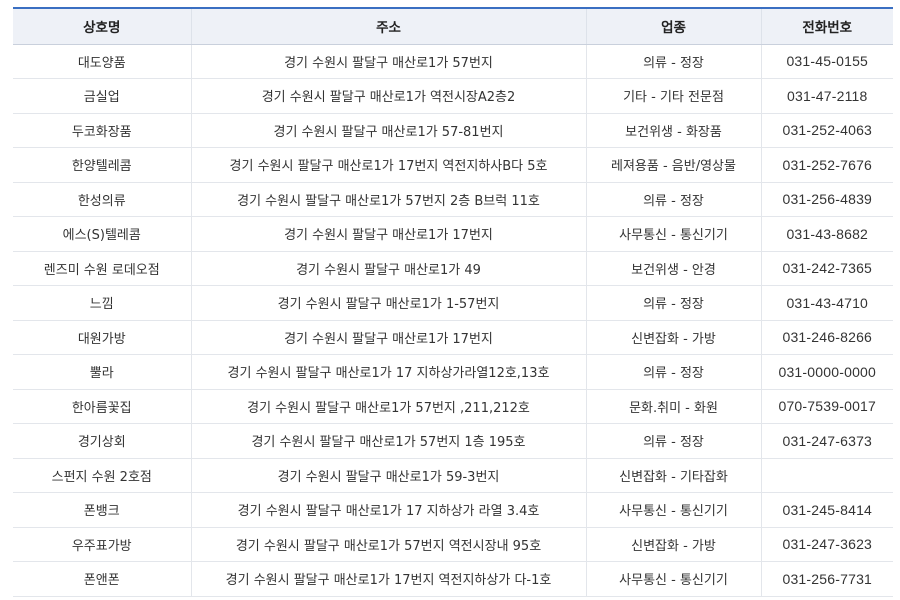 The width and height of the screenshot is (900, 600). I want to click on cell-phone: 031-43-8682, so click(826, 234).